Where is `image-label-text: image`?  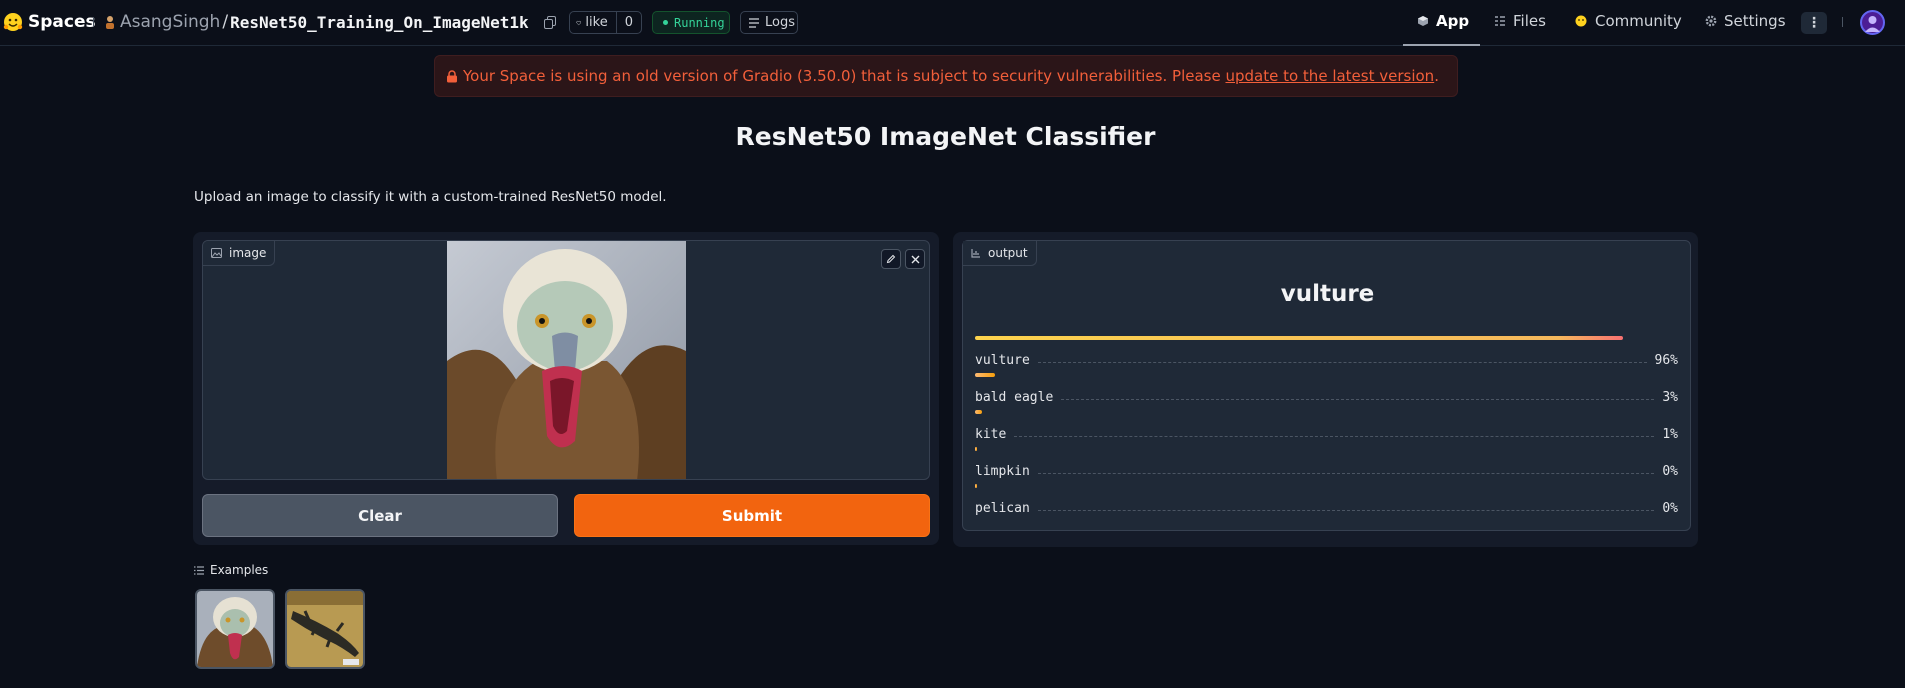 image-label-text: image is located at coordinates (248, 253).